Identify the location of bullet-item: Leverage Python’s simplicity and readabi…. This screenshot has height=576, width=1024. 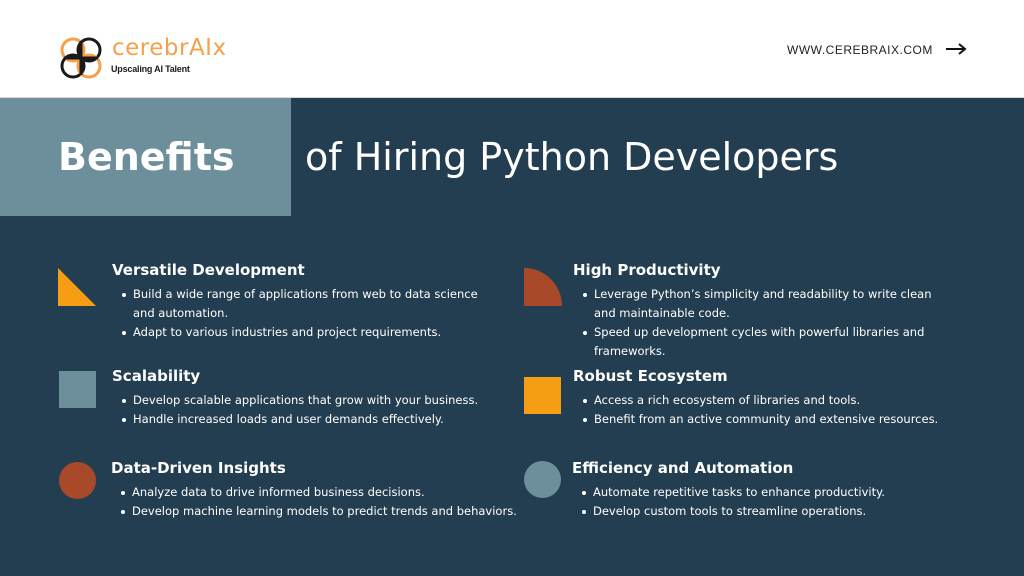
(763, 304).